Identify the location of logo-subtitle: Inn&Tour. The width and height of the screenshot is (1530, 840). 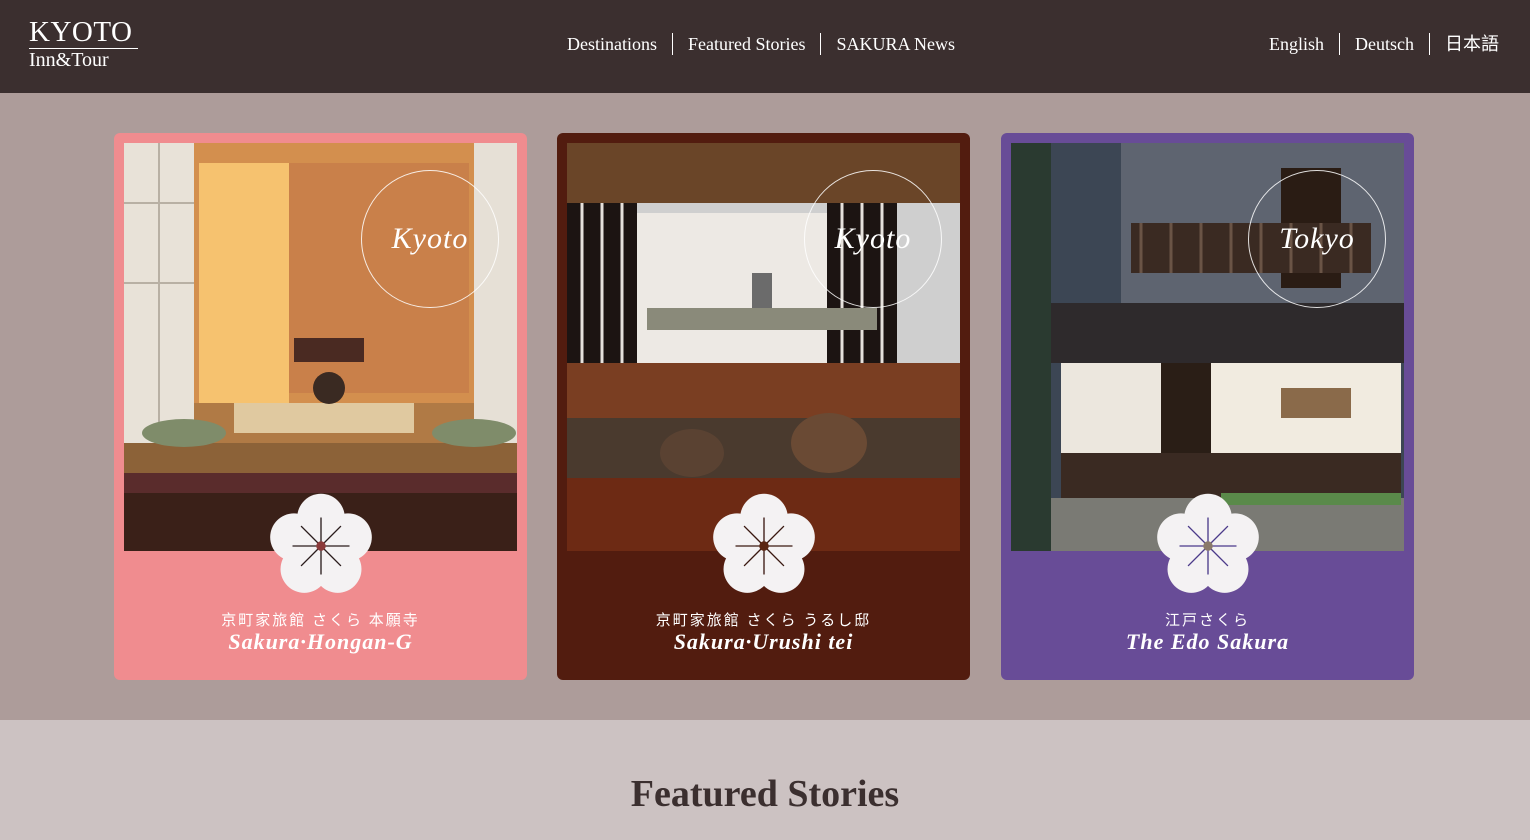
(69, 60).